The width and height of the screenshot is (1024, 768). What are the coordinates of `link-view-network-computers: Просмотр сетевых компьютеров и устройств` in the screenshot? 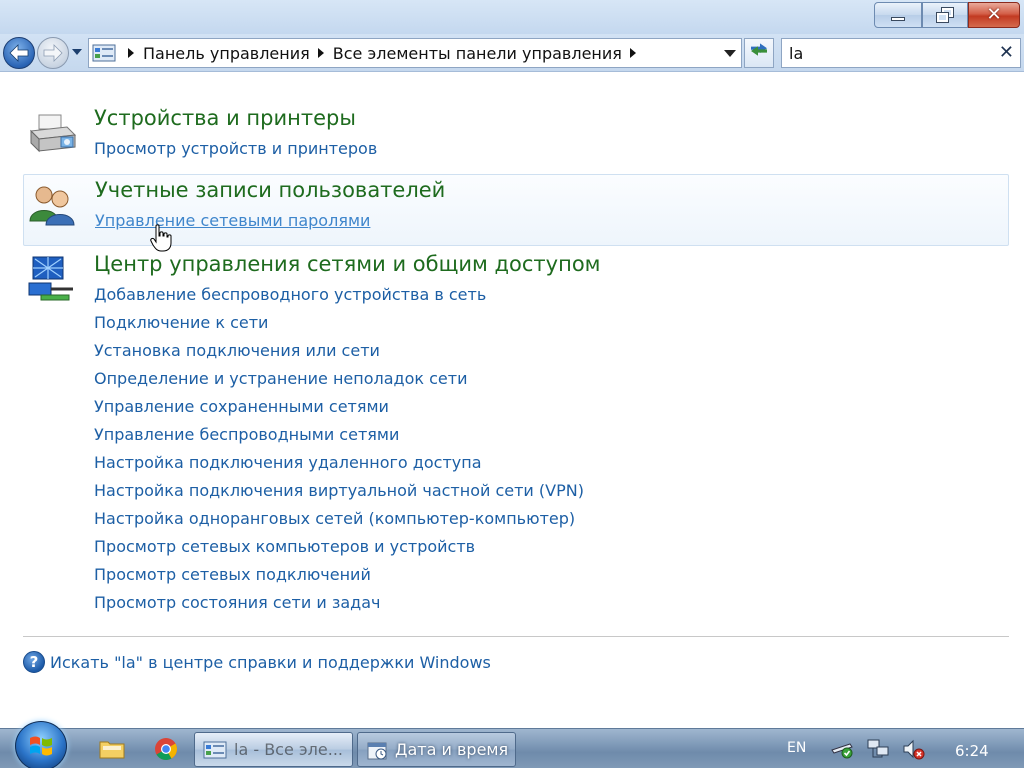 It's located at (284, 546).